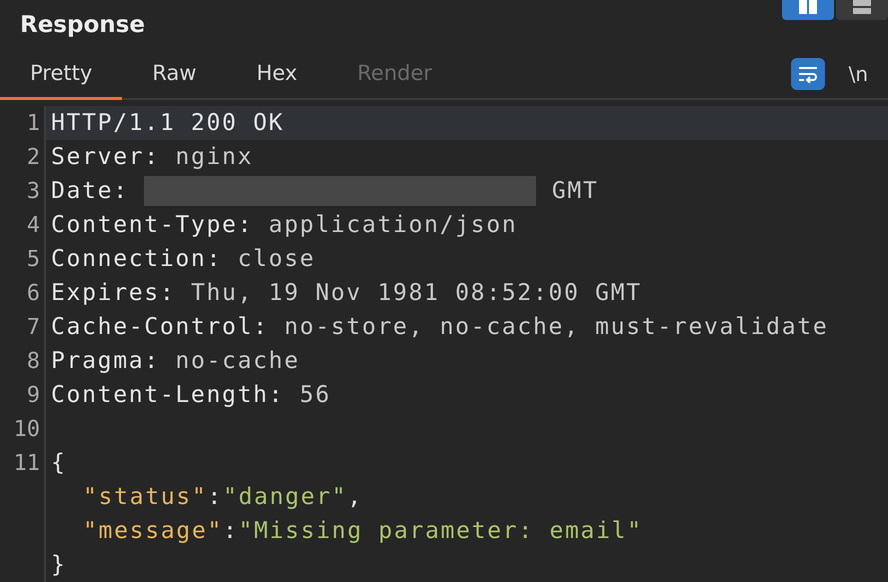 This screenshot has height=582, width=888. What do you see at coordinates (416, 293) in the screenshot?
I see `code-text: Thu, 19 Nov 1981 08:52:00 GMT` at bounding box center [416, 293].